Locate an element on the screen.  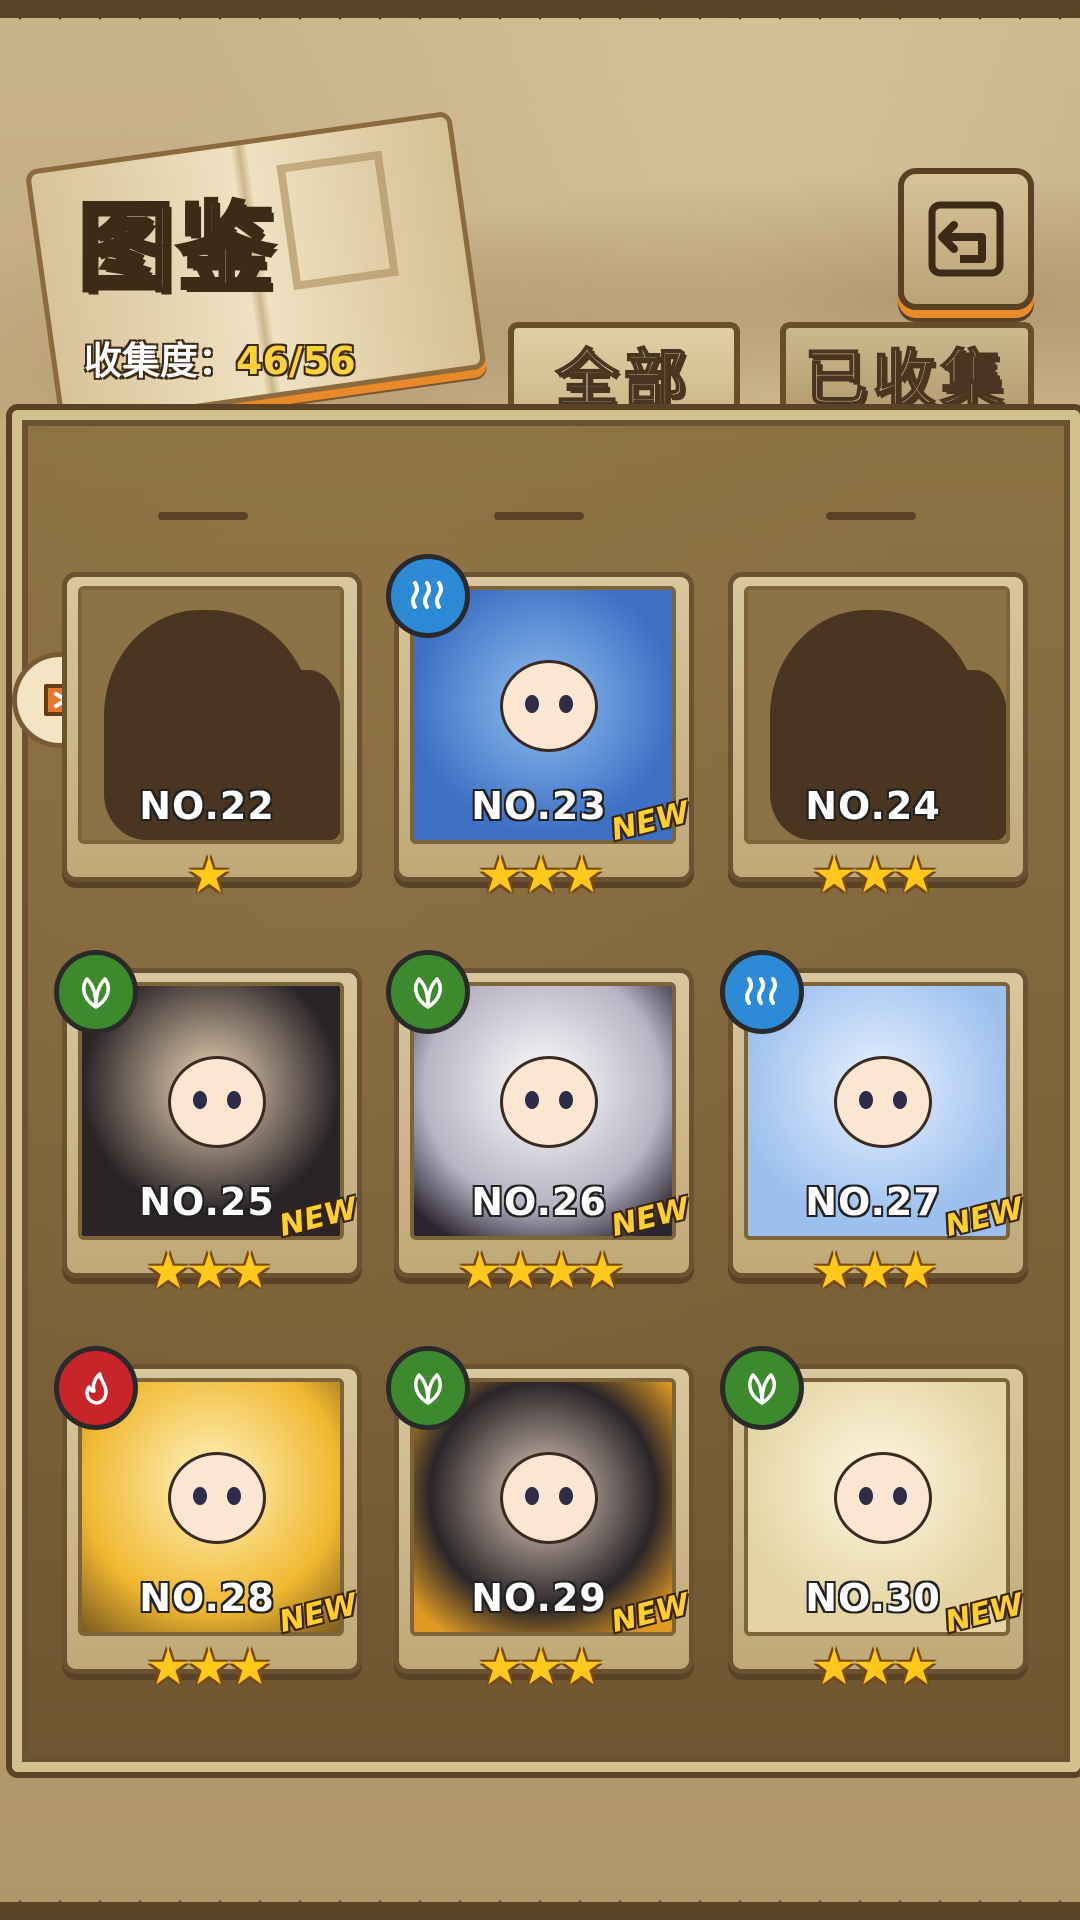
character-card-23: NO.23 NEW ★★★ is located at coordinates (540, 727).